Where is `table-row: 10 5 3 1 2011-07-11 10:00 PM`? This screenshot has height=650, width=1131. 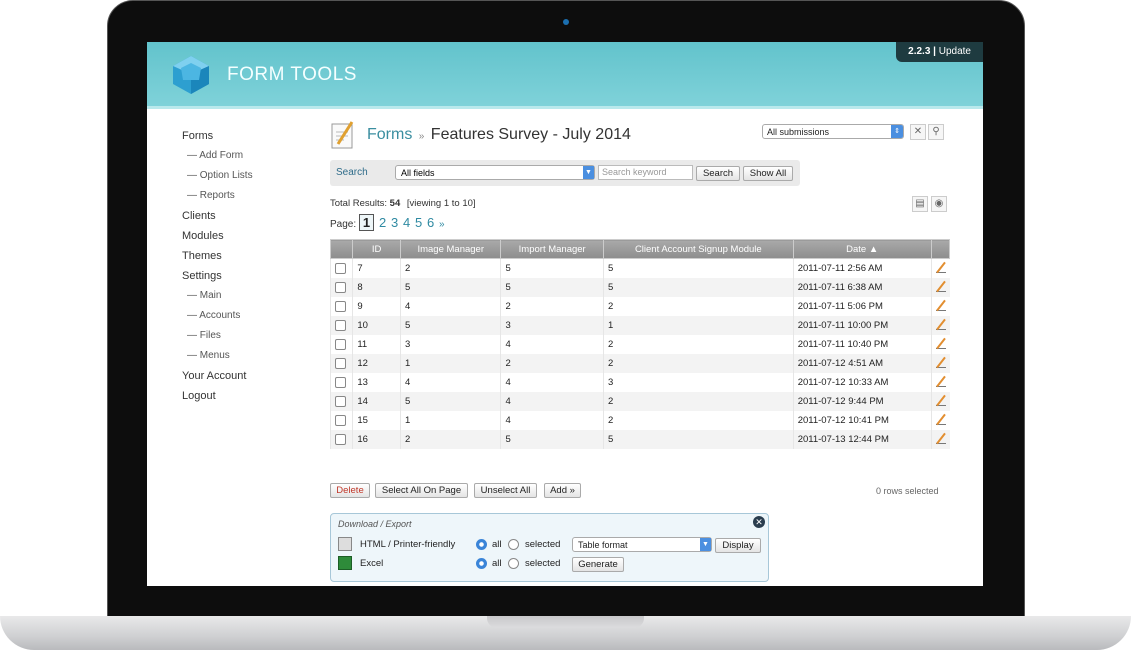 table-row: 10 5 3 1 2011-07-11 10:00 PM is located at coordinates (639, 325).